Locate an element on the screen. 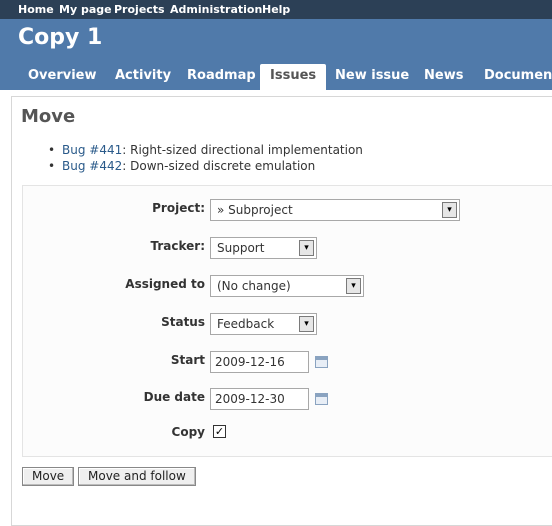  project-select: » Subproject ▾ is located at coordinates (335, 210).